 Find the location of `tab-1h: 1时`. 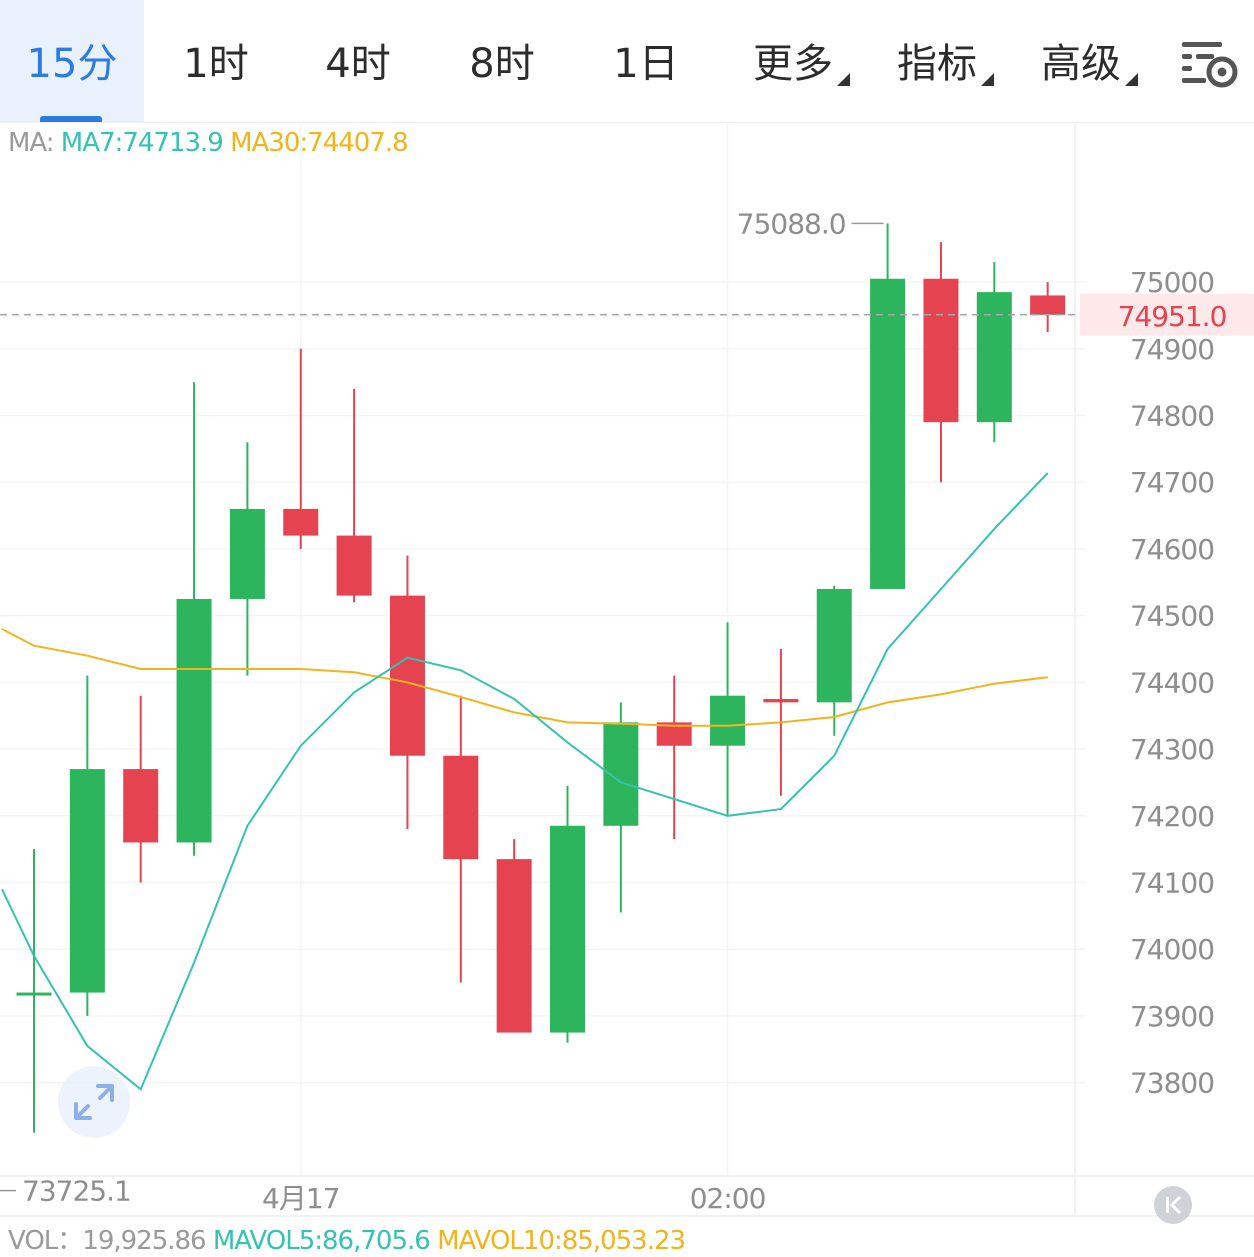

tab-1h: 1时 is located at coordinates (216, 61).